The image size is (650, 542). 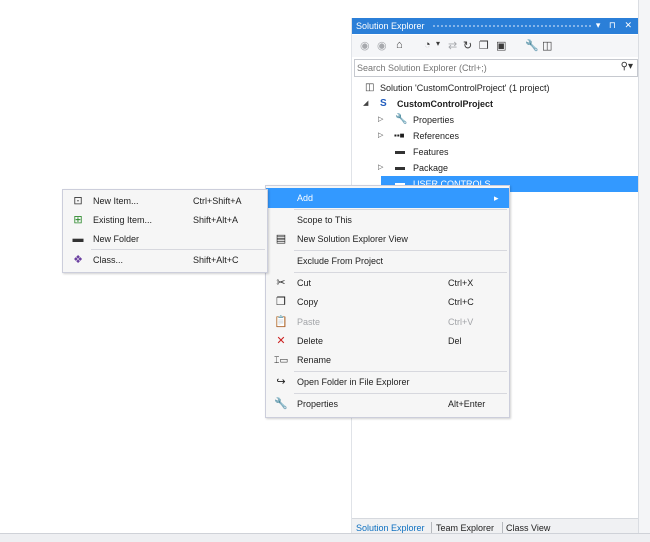 I want to click on menu-item-rename: ⌶▭ Rename, so click(x=387, y=360).